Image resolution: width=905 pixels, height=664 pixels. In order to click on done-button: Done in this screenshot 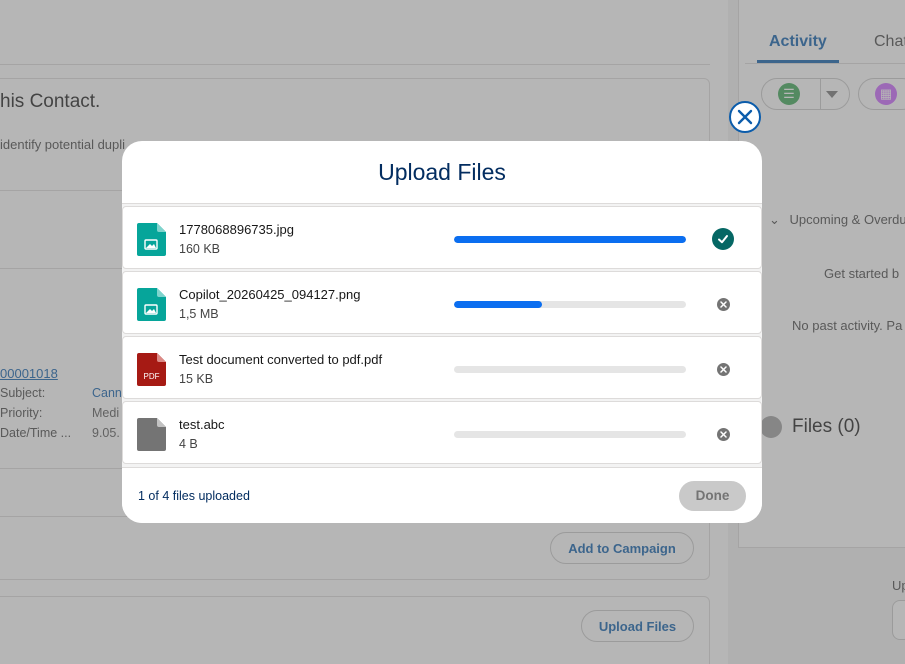, I will do `click(712, 495)`.